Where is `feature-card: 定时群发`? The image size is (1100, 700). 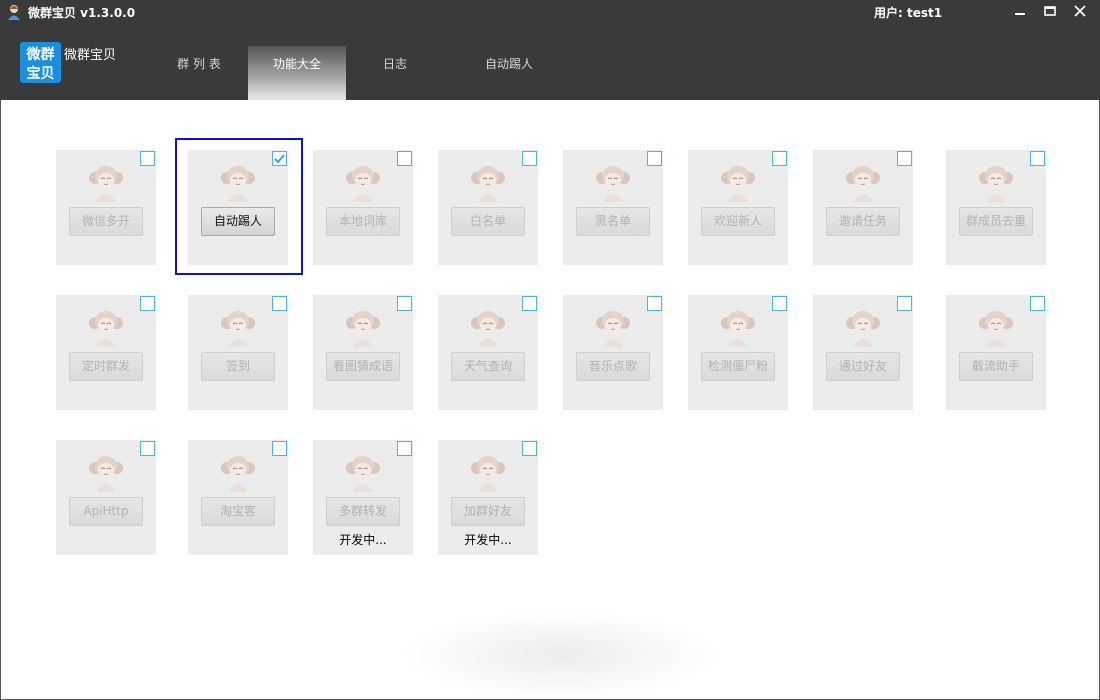 feature-card: 定时群发 is located at coordinates (106, 352).